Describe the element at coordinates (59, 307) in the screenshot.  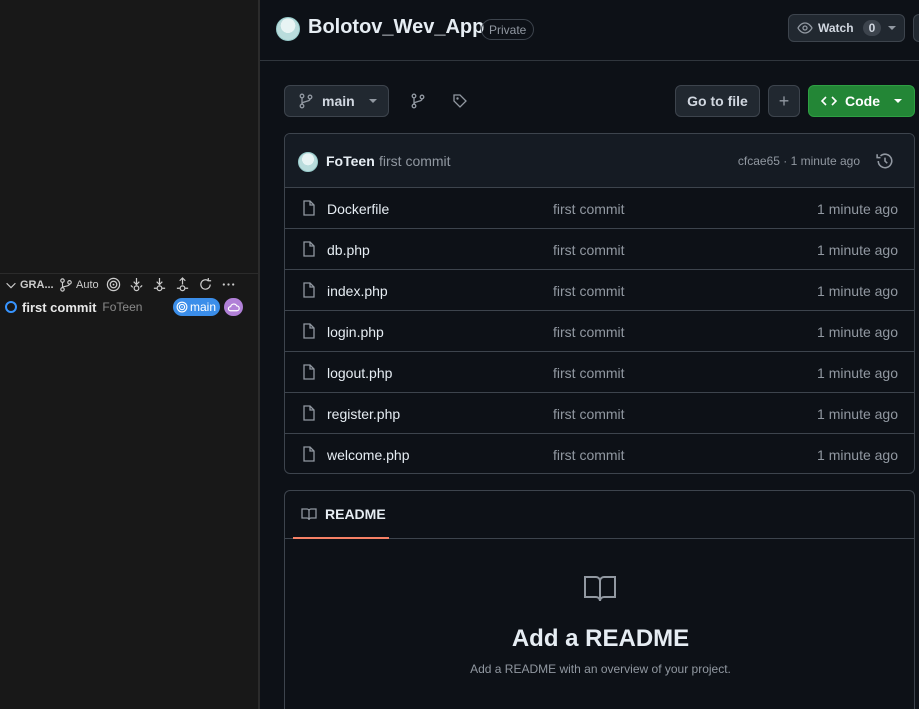
I see `graph-commit-message: first commit` at that location.